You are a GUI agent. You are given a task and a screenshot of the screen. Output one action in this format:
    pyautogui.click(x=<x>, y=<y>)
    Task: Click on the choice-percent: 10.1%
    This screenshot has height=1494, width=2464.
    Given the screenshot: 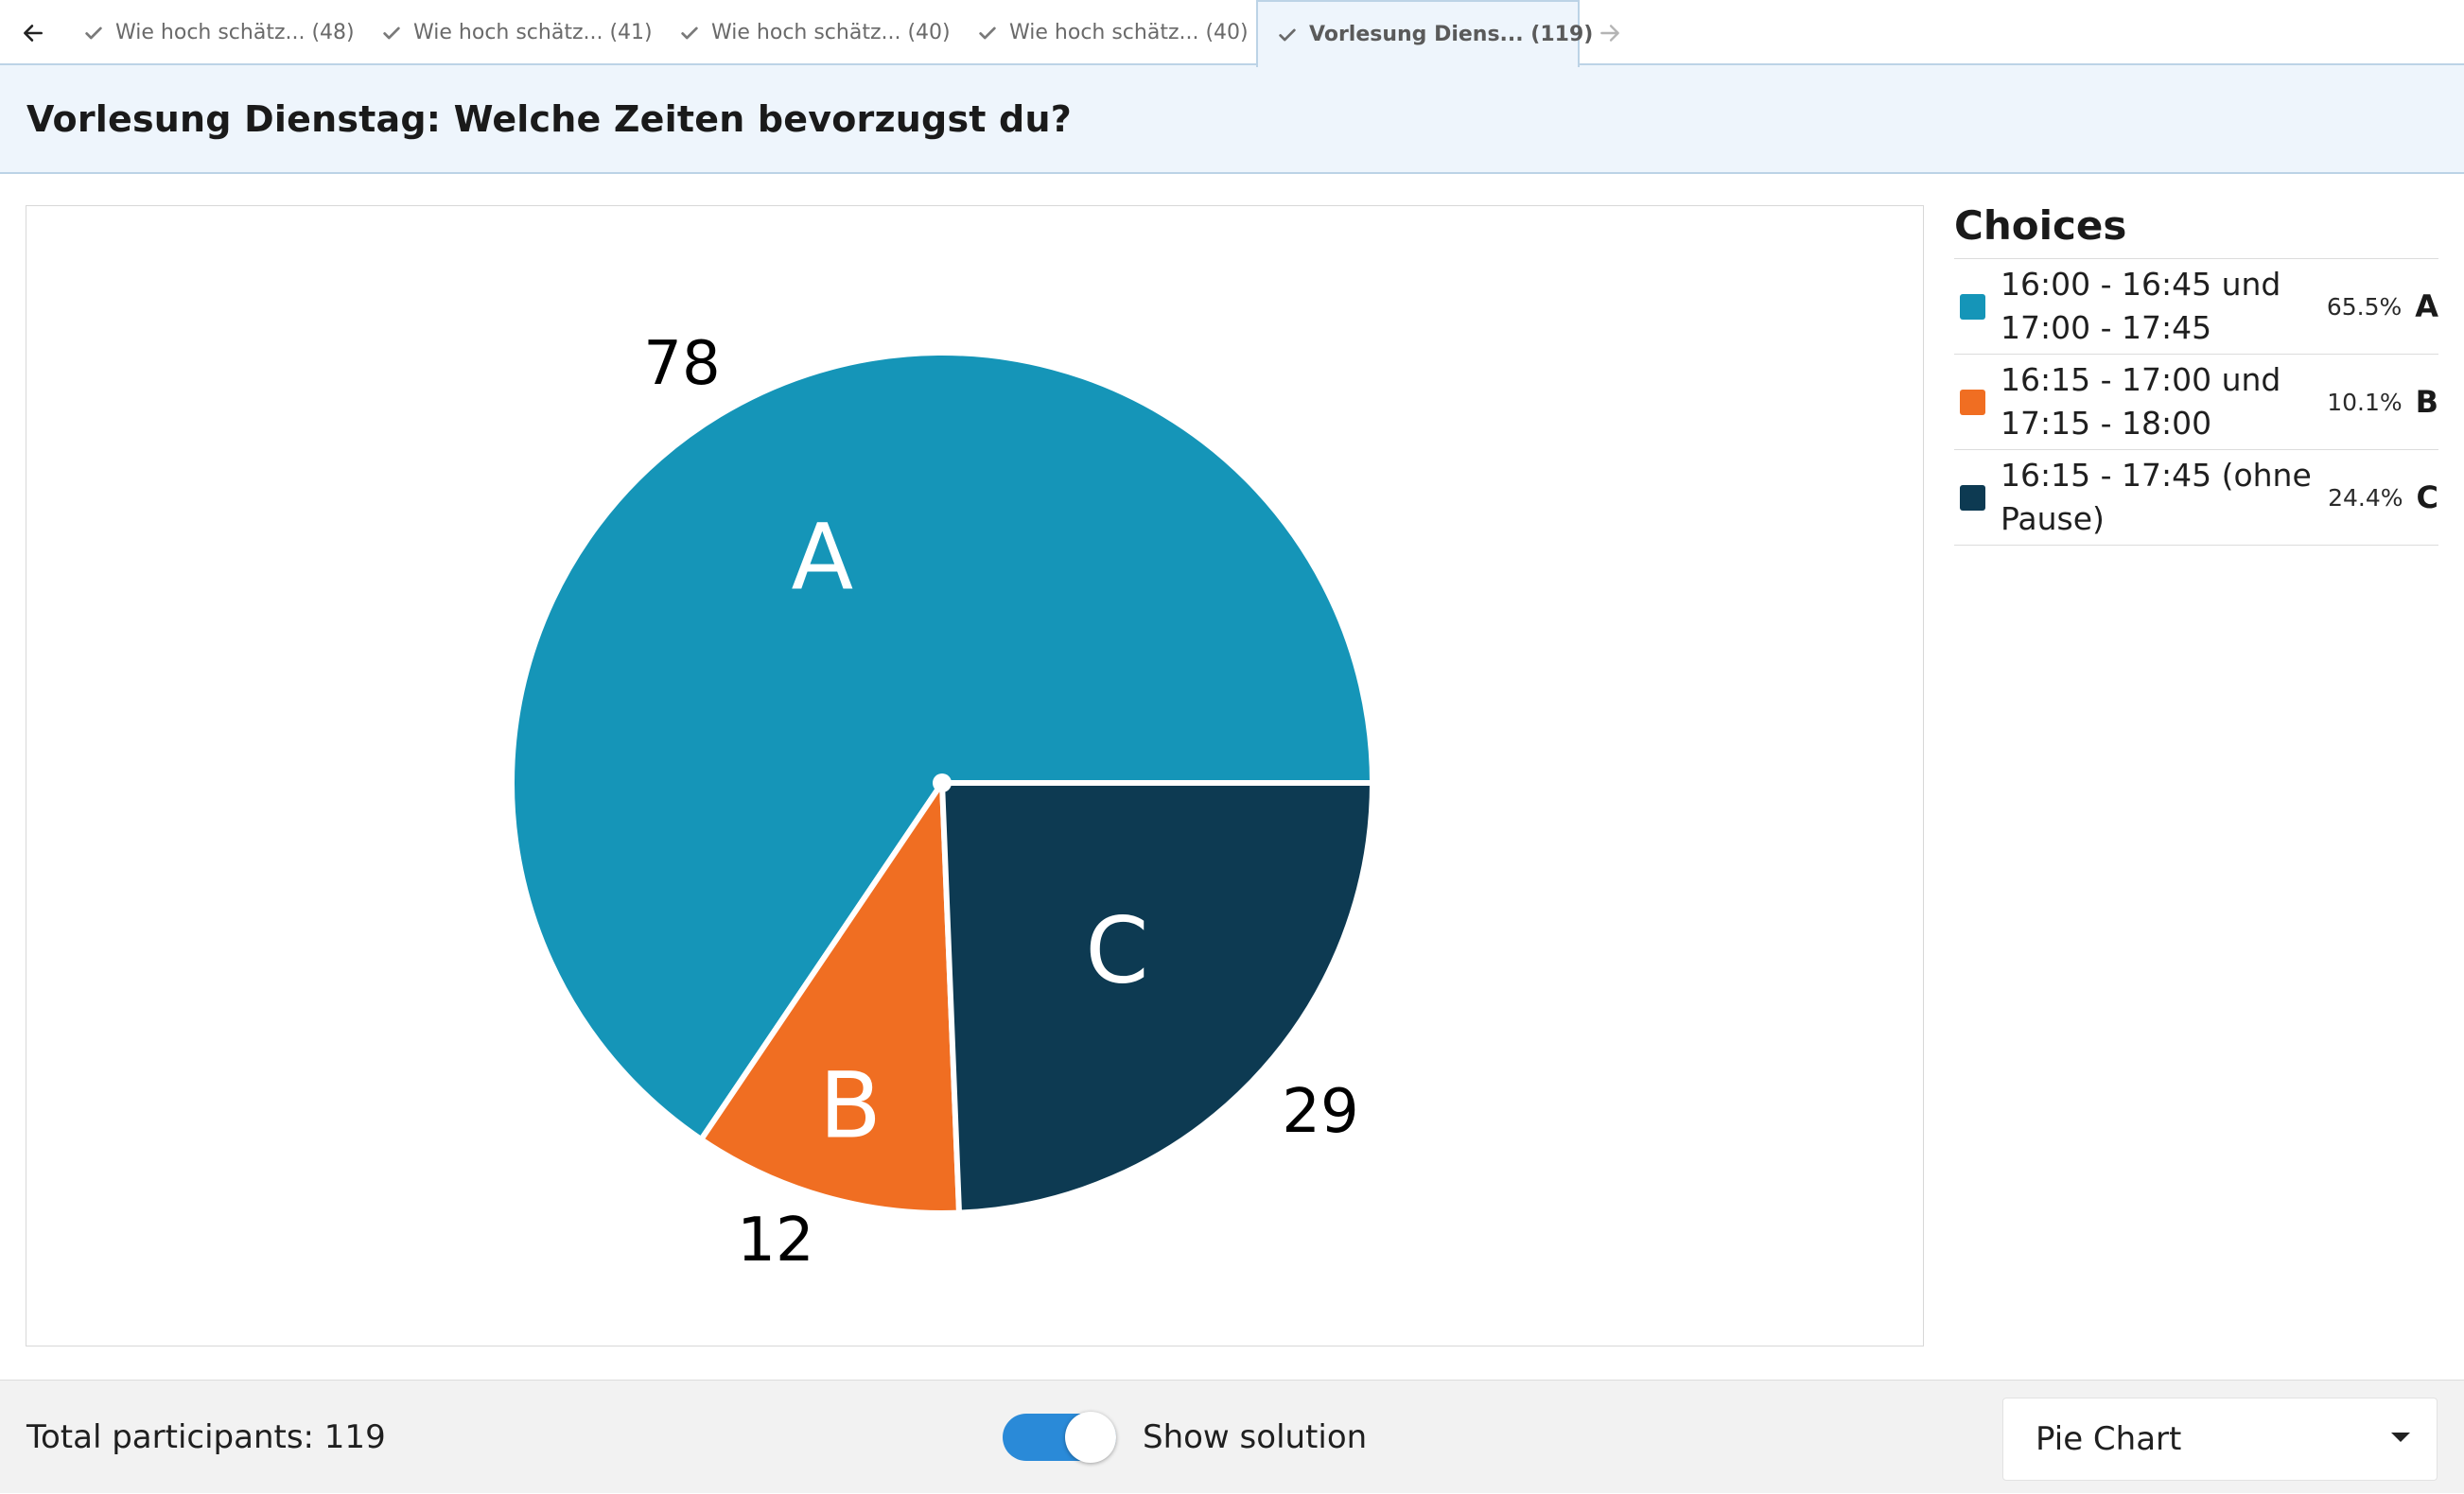 What is the action you would take?
    pyautogui.click(x=2365, y=402)
    